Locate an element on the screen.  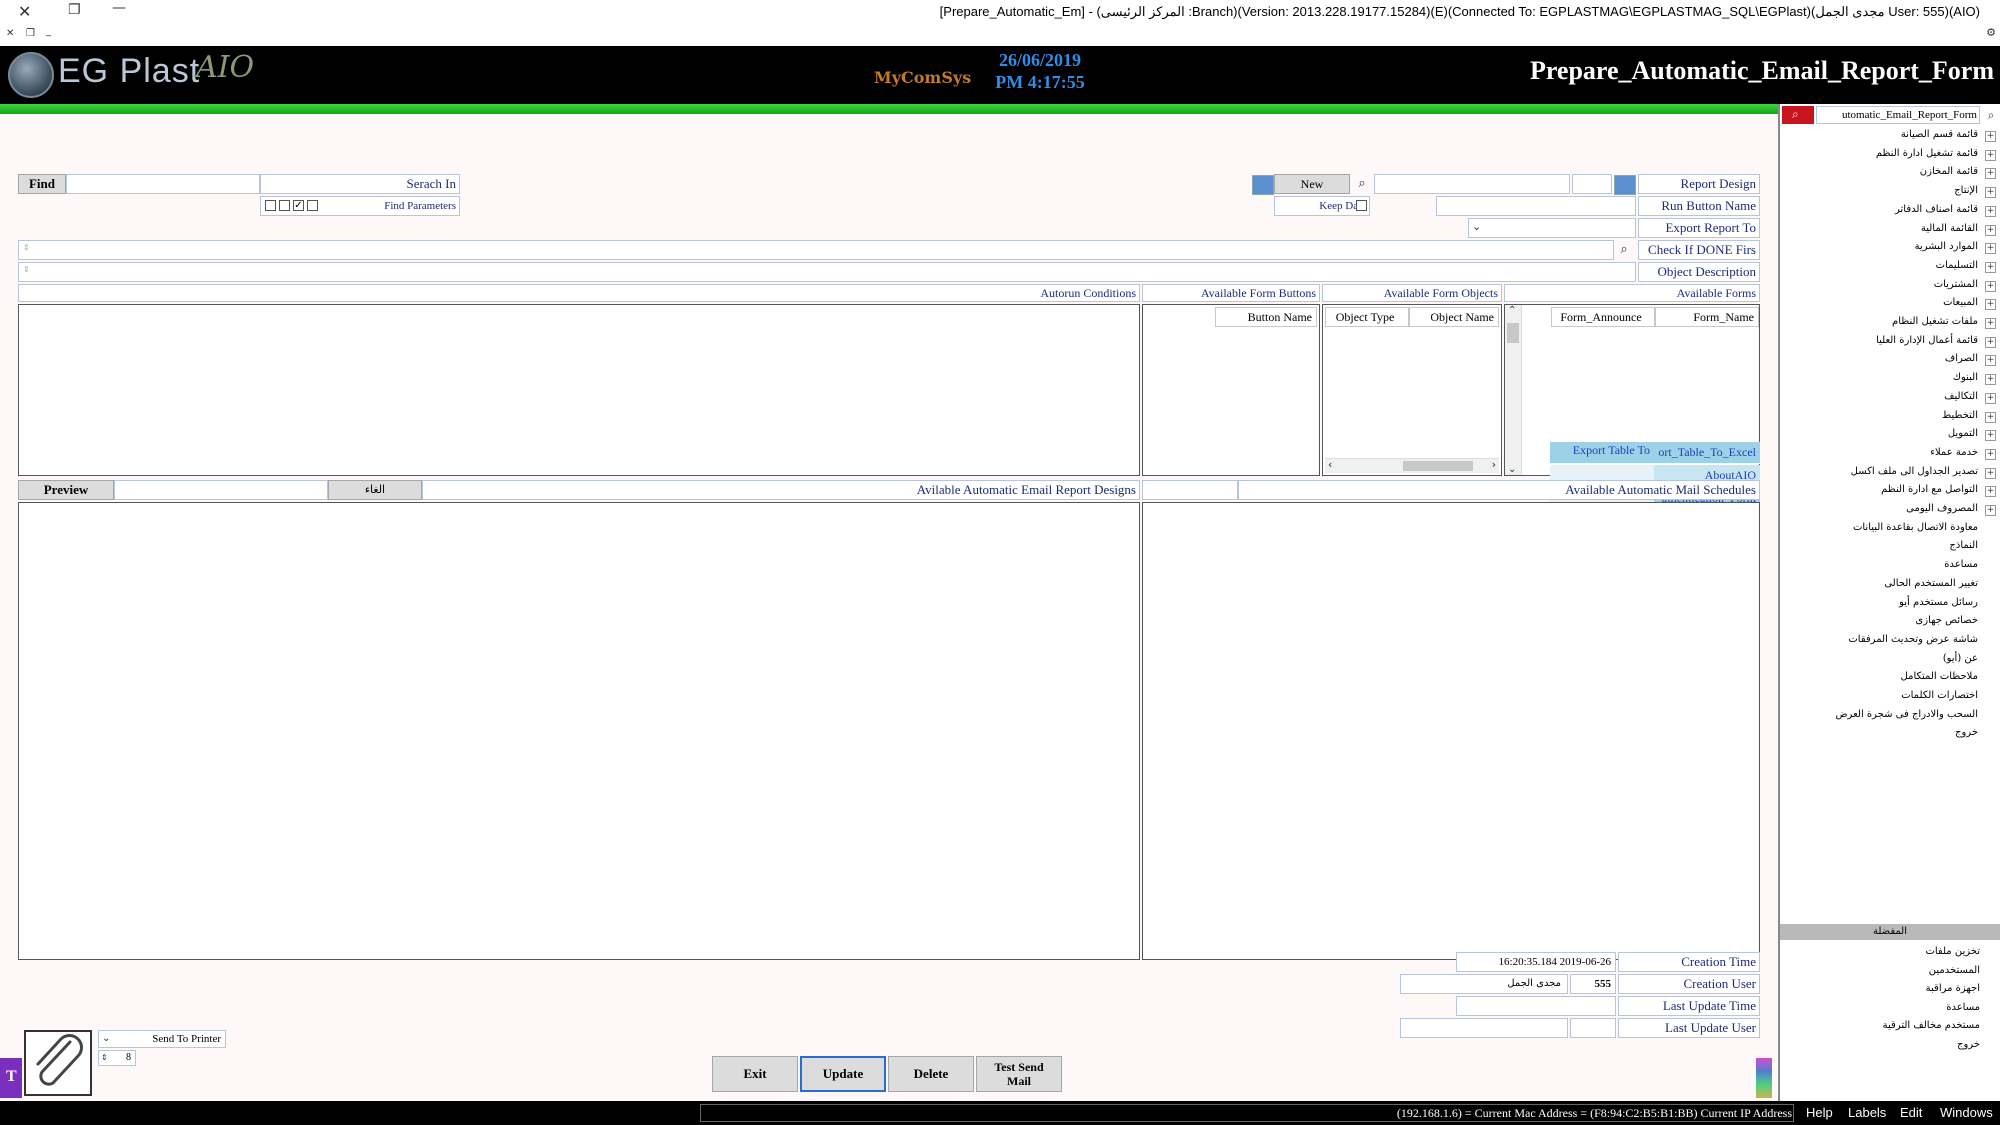
send-to-printer-select: ⌄ Send To Printer is located at coordinates (162, 1039).